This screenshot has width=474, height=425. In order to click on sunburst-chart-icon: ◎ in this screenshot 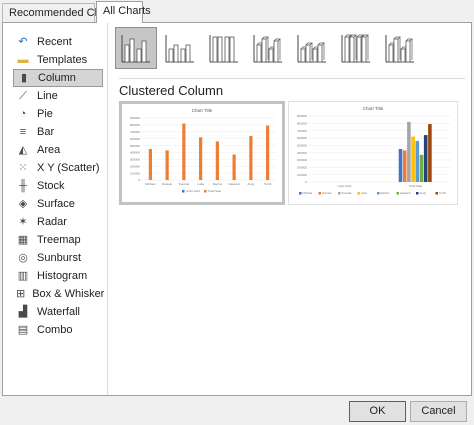, I will do `click(23, 258)`.